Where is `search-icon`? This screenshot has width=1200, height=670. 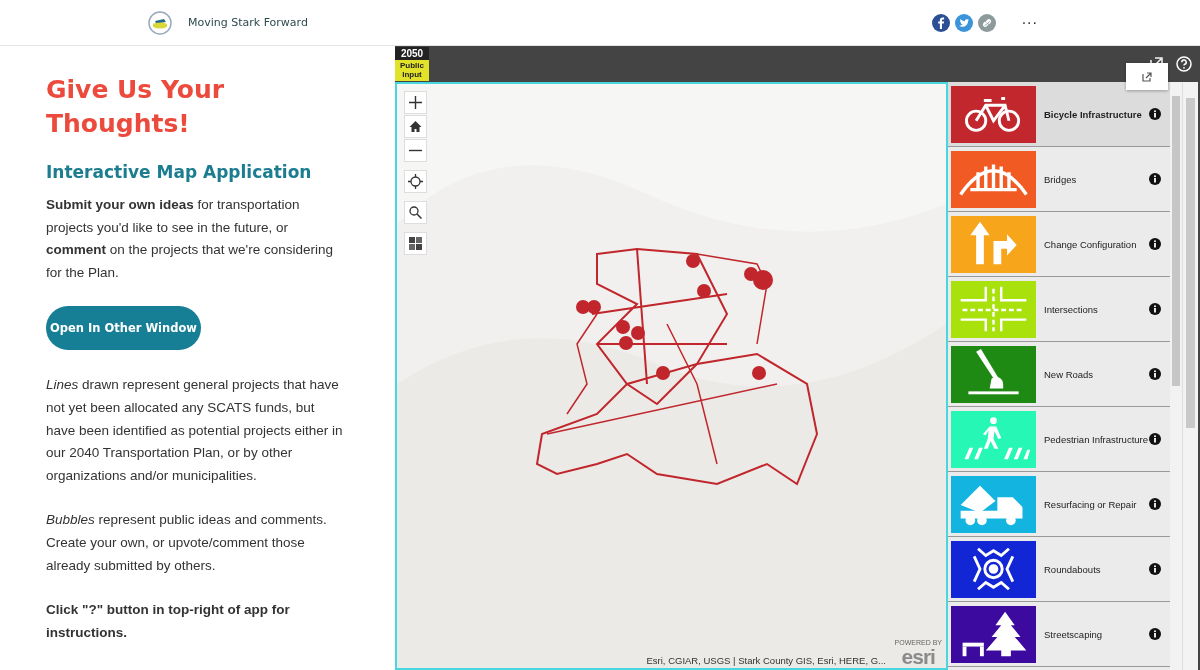 search-icon is located at coordinates (415, 212).